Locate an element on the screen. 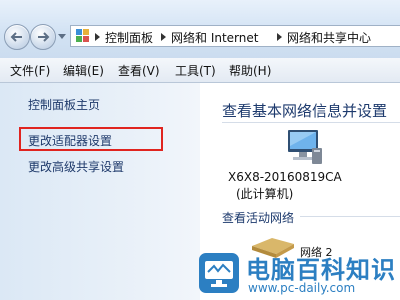  breadcrumb-sharing-center: 网络和共享中心 is located at coordinates (329, 37).